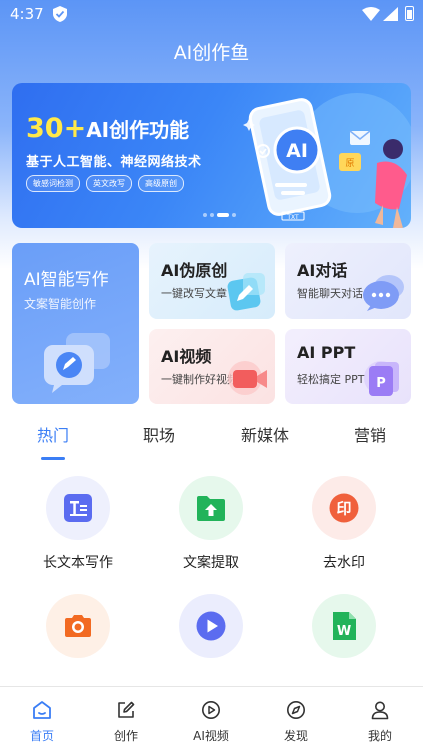 This screenshot has height=752, width=423. I want to click on home-icon, so click(42, 710).